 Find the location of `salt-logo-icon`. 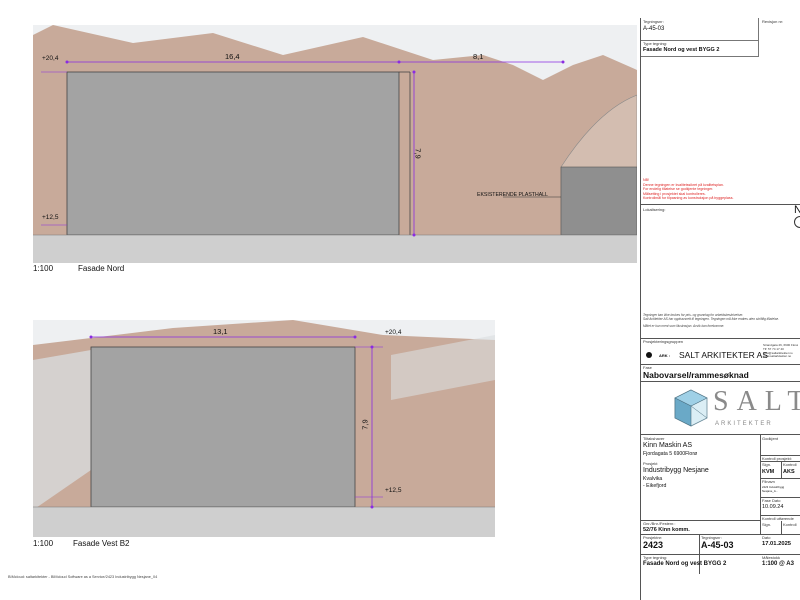

salt-logo-icon is located at coordinates (691, 408).